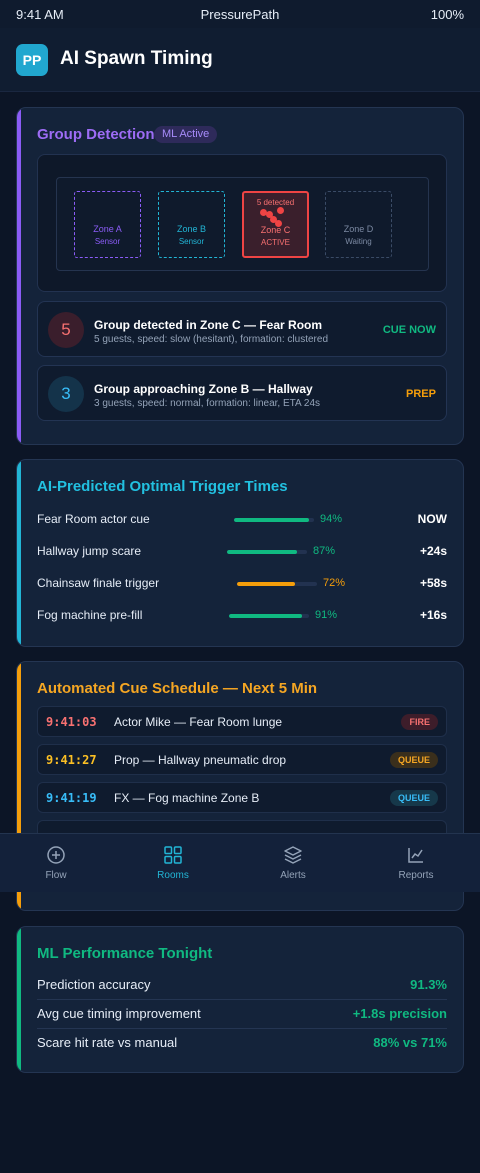 The height and width of the screenshot is (1173, 480). I want to click on zone-detected-count: 5 detected, so click(275, 202).